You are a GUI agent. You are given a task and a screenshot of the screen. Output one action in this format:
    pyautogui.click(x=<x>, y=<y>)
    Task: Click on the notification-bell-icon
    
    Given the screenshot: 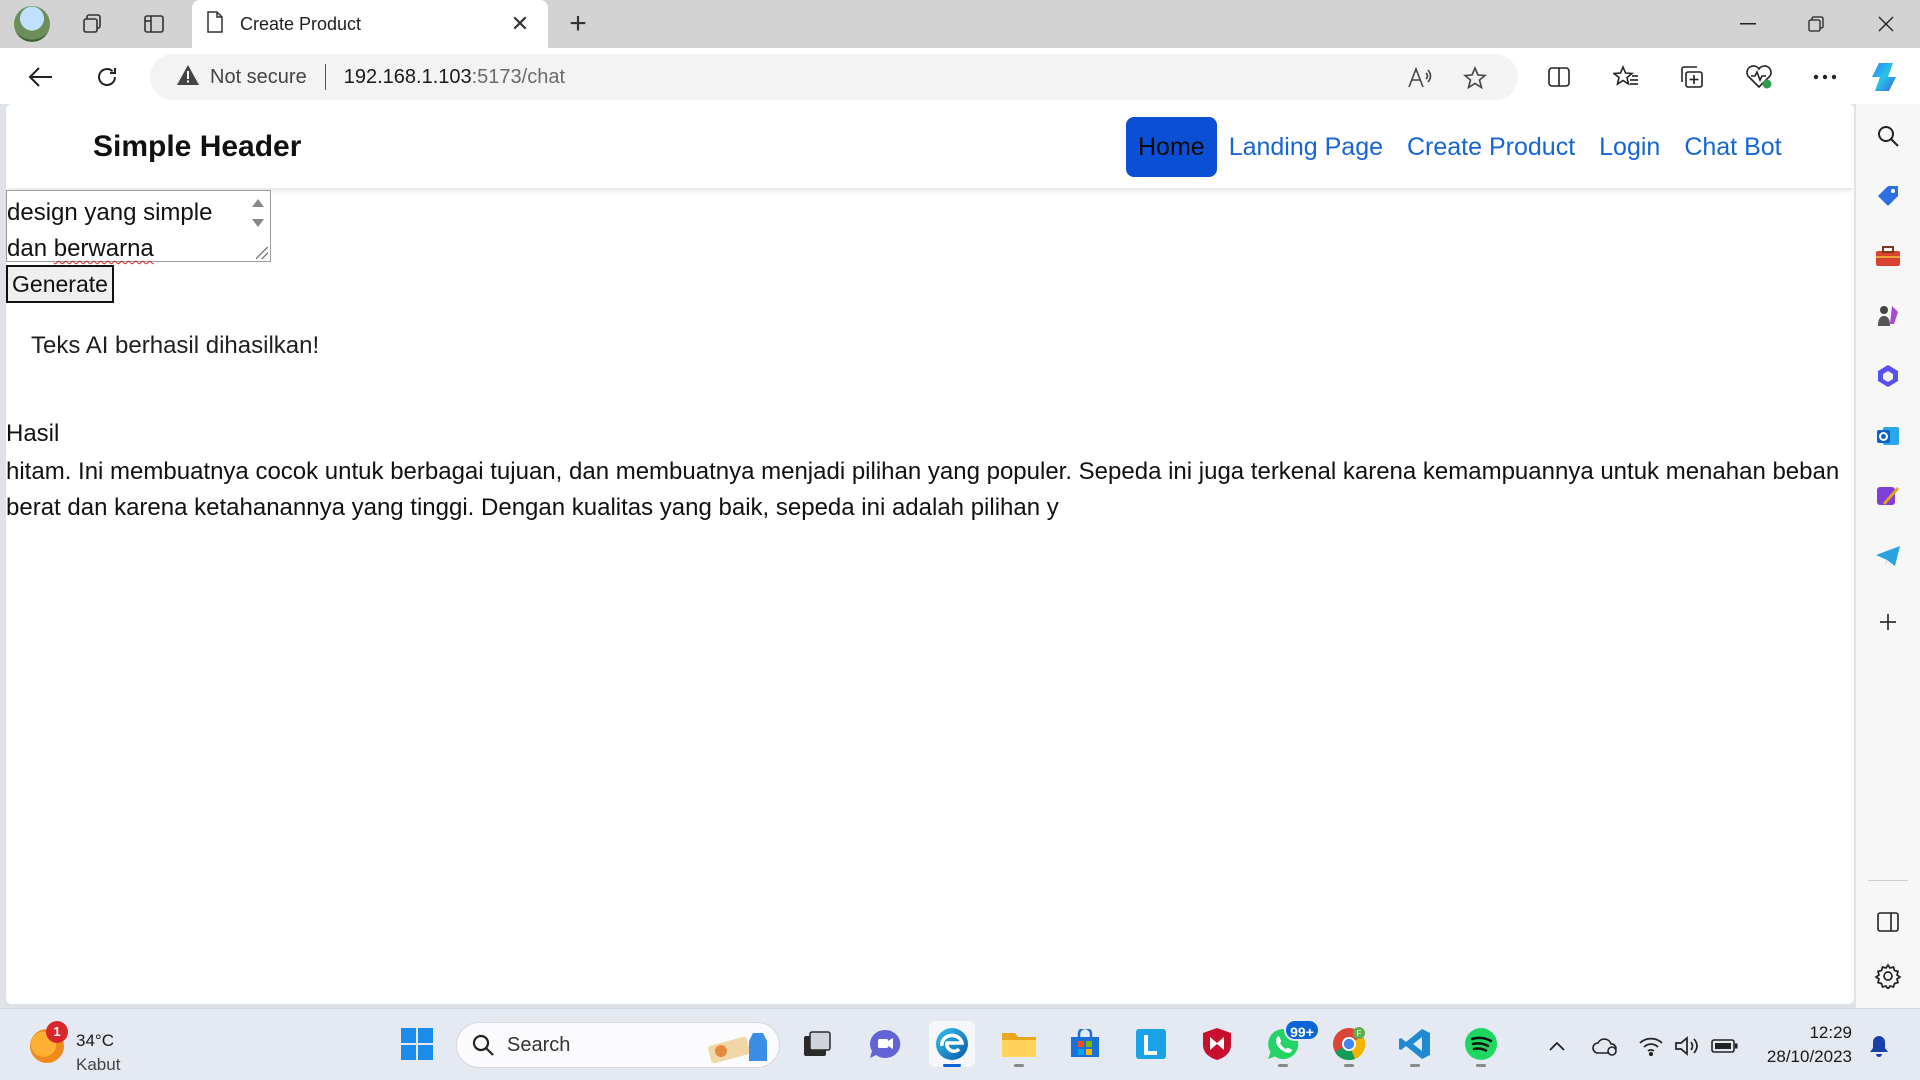 What is the action you would take?
    pyautogui.click(x=1879, y=1046)
    